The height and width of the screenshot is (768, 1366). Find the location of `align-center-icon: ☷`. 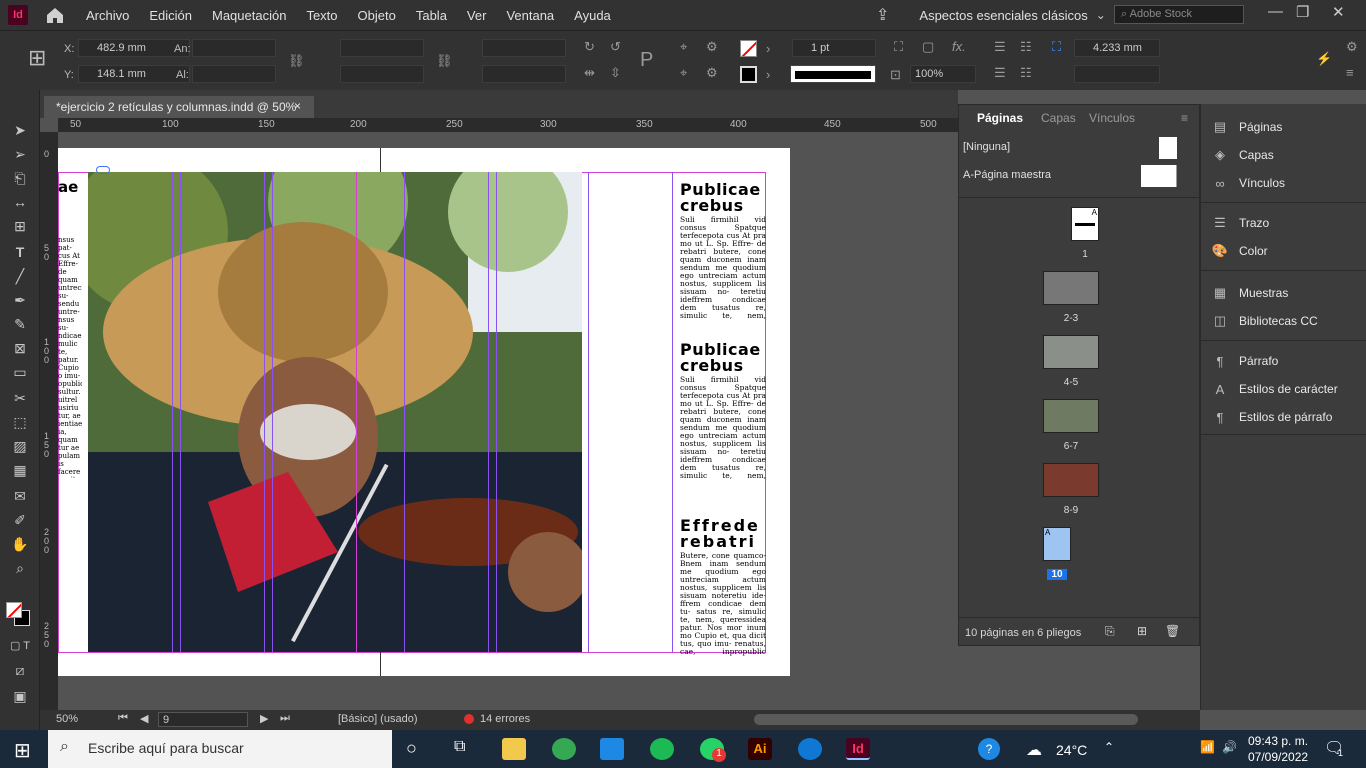

align-center-icon: ☷ is located at coordinates (1026, 47).